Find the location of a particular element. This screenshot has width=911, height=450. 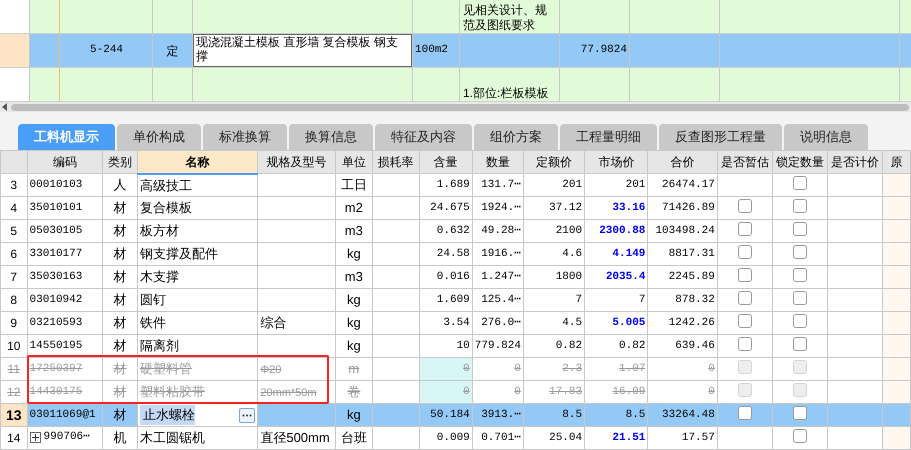

column-header: 定额价 is located at coordinates (554, 162).